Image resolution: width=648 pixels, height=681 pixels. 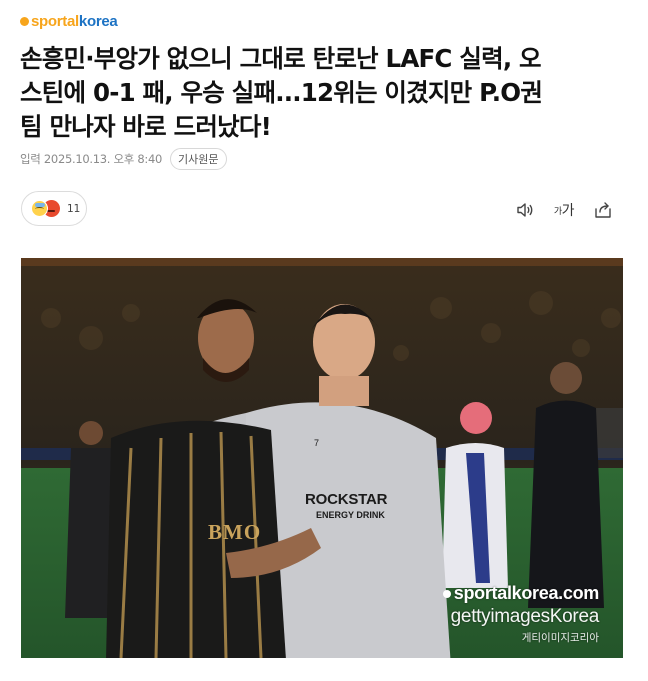 I want to click on logo-dot, so click(x=24, y=21).